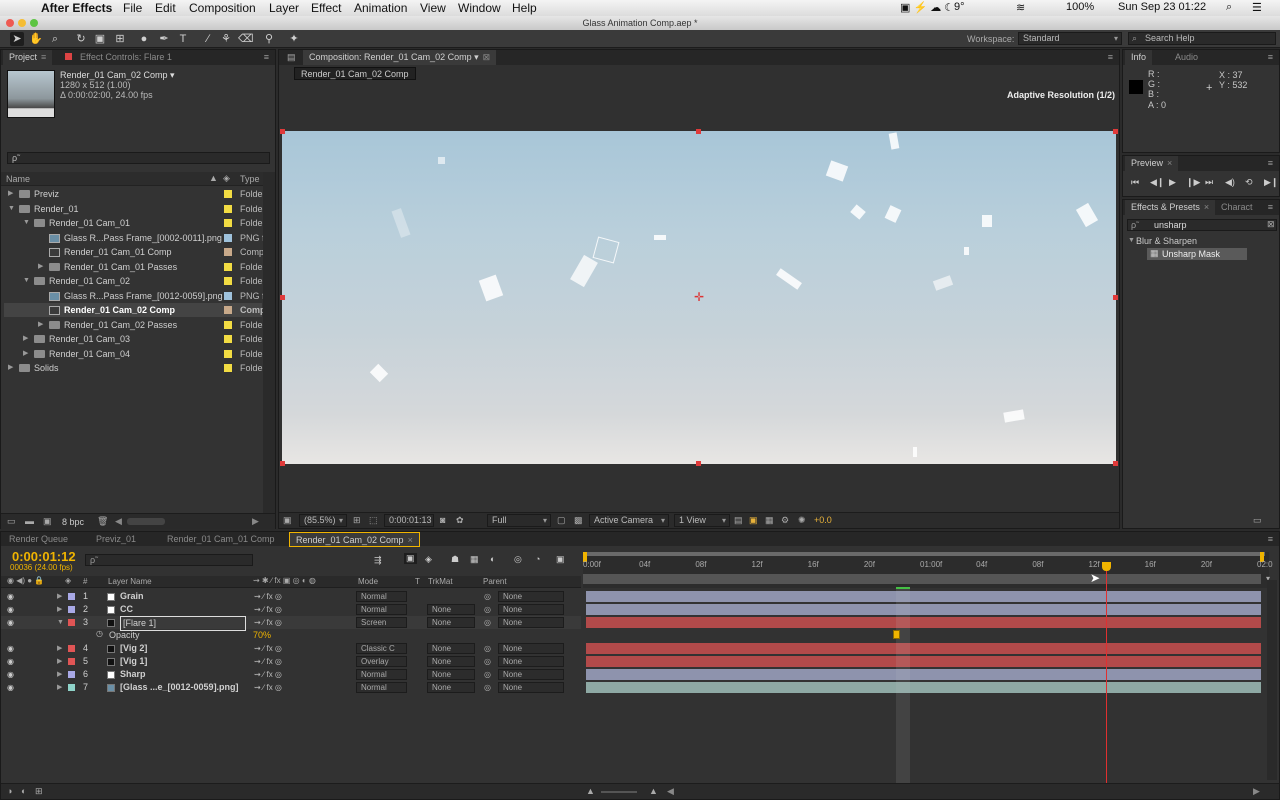 The image size is (1280, 800). What do you see at coordinates (222, 8) in the screenshot?
I see `menu-composition: Composition` at bounding box center [222, 8].